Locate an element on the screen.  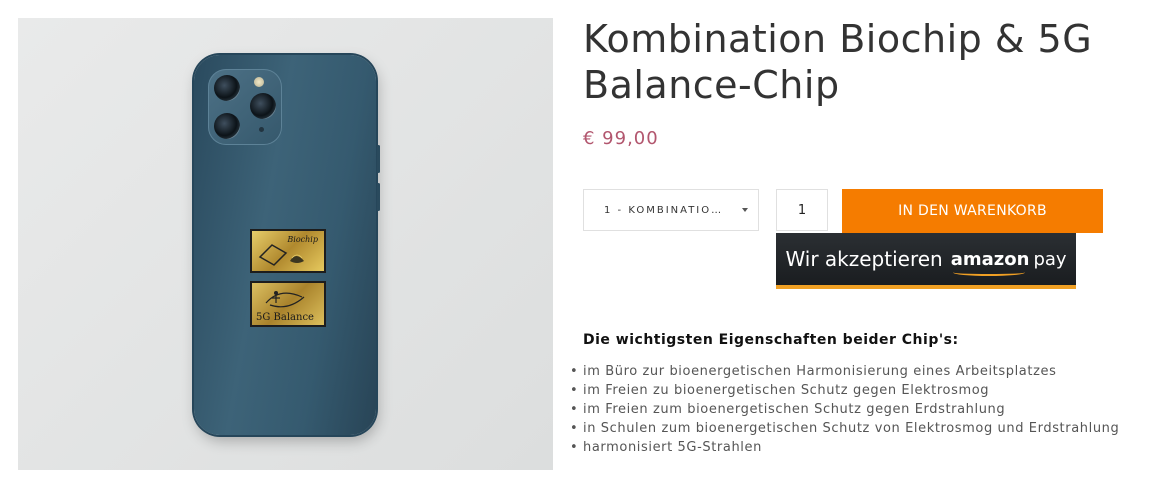
amazon-pay-button: Wir akzeptieren amazon pay is located at coordinates (926, 261).